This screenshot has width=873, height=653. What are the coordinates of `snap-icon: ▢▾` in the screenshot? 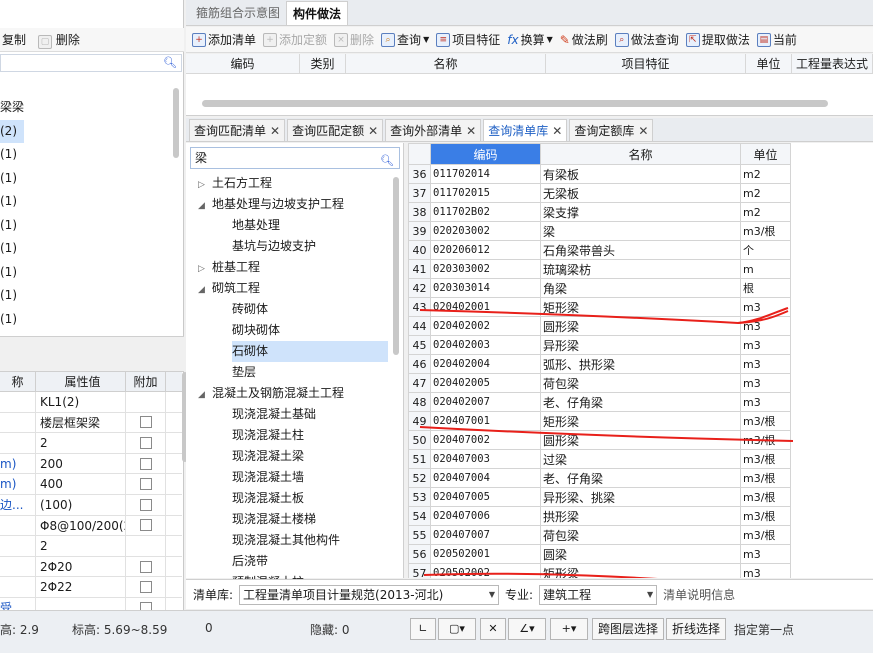 It's located at (457, 629).